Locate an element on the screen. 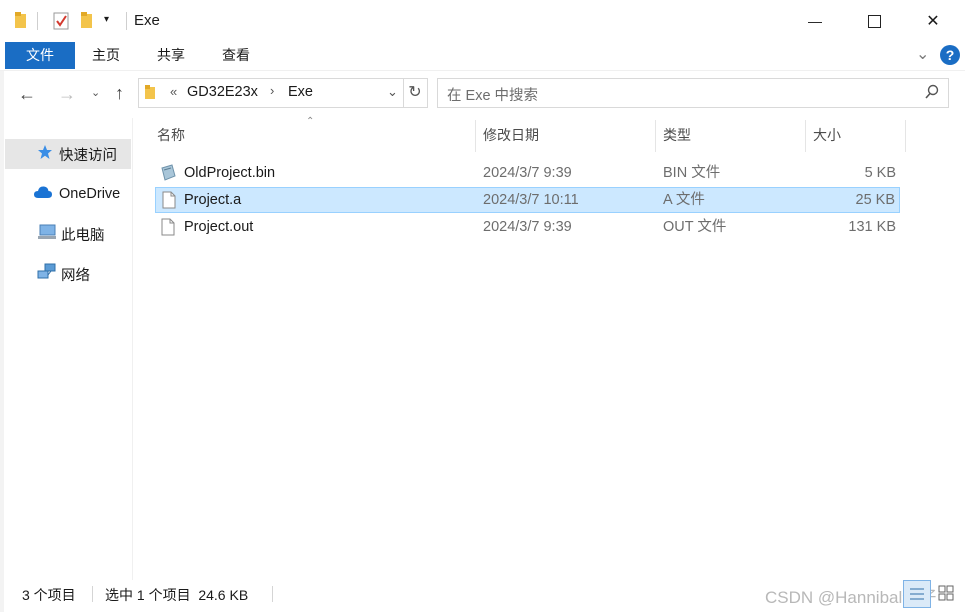 This screenshot has width=965, height=612. bin-file-icon is located at coordinates (168, 173).